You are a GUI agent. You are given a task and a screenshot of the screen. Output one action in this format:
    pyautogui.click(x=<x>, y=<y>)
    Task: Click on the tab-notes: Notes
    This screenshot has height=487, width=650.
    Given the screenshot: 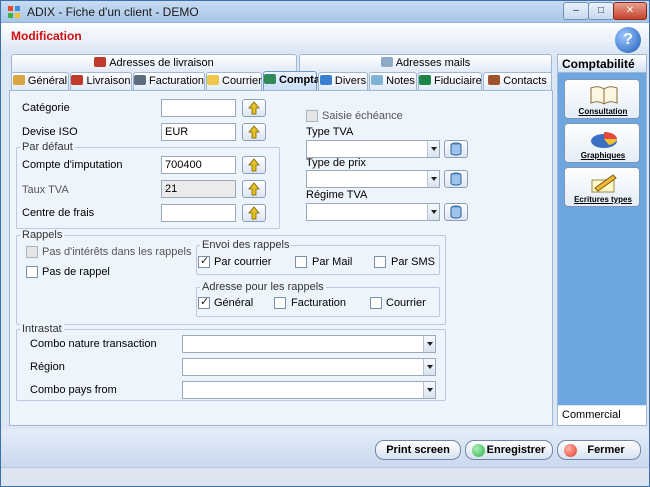 What is the action you would take?
    pyautogui.click(x=393, y=81)
    